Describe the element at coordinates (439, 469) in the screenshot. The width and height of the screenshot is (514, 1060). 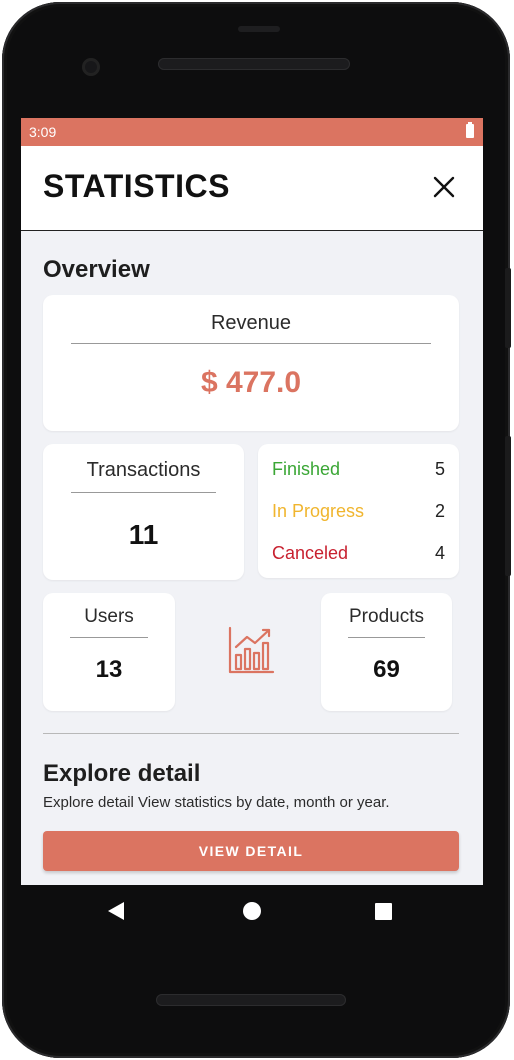
I see `status-count: 5` at that location.